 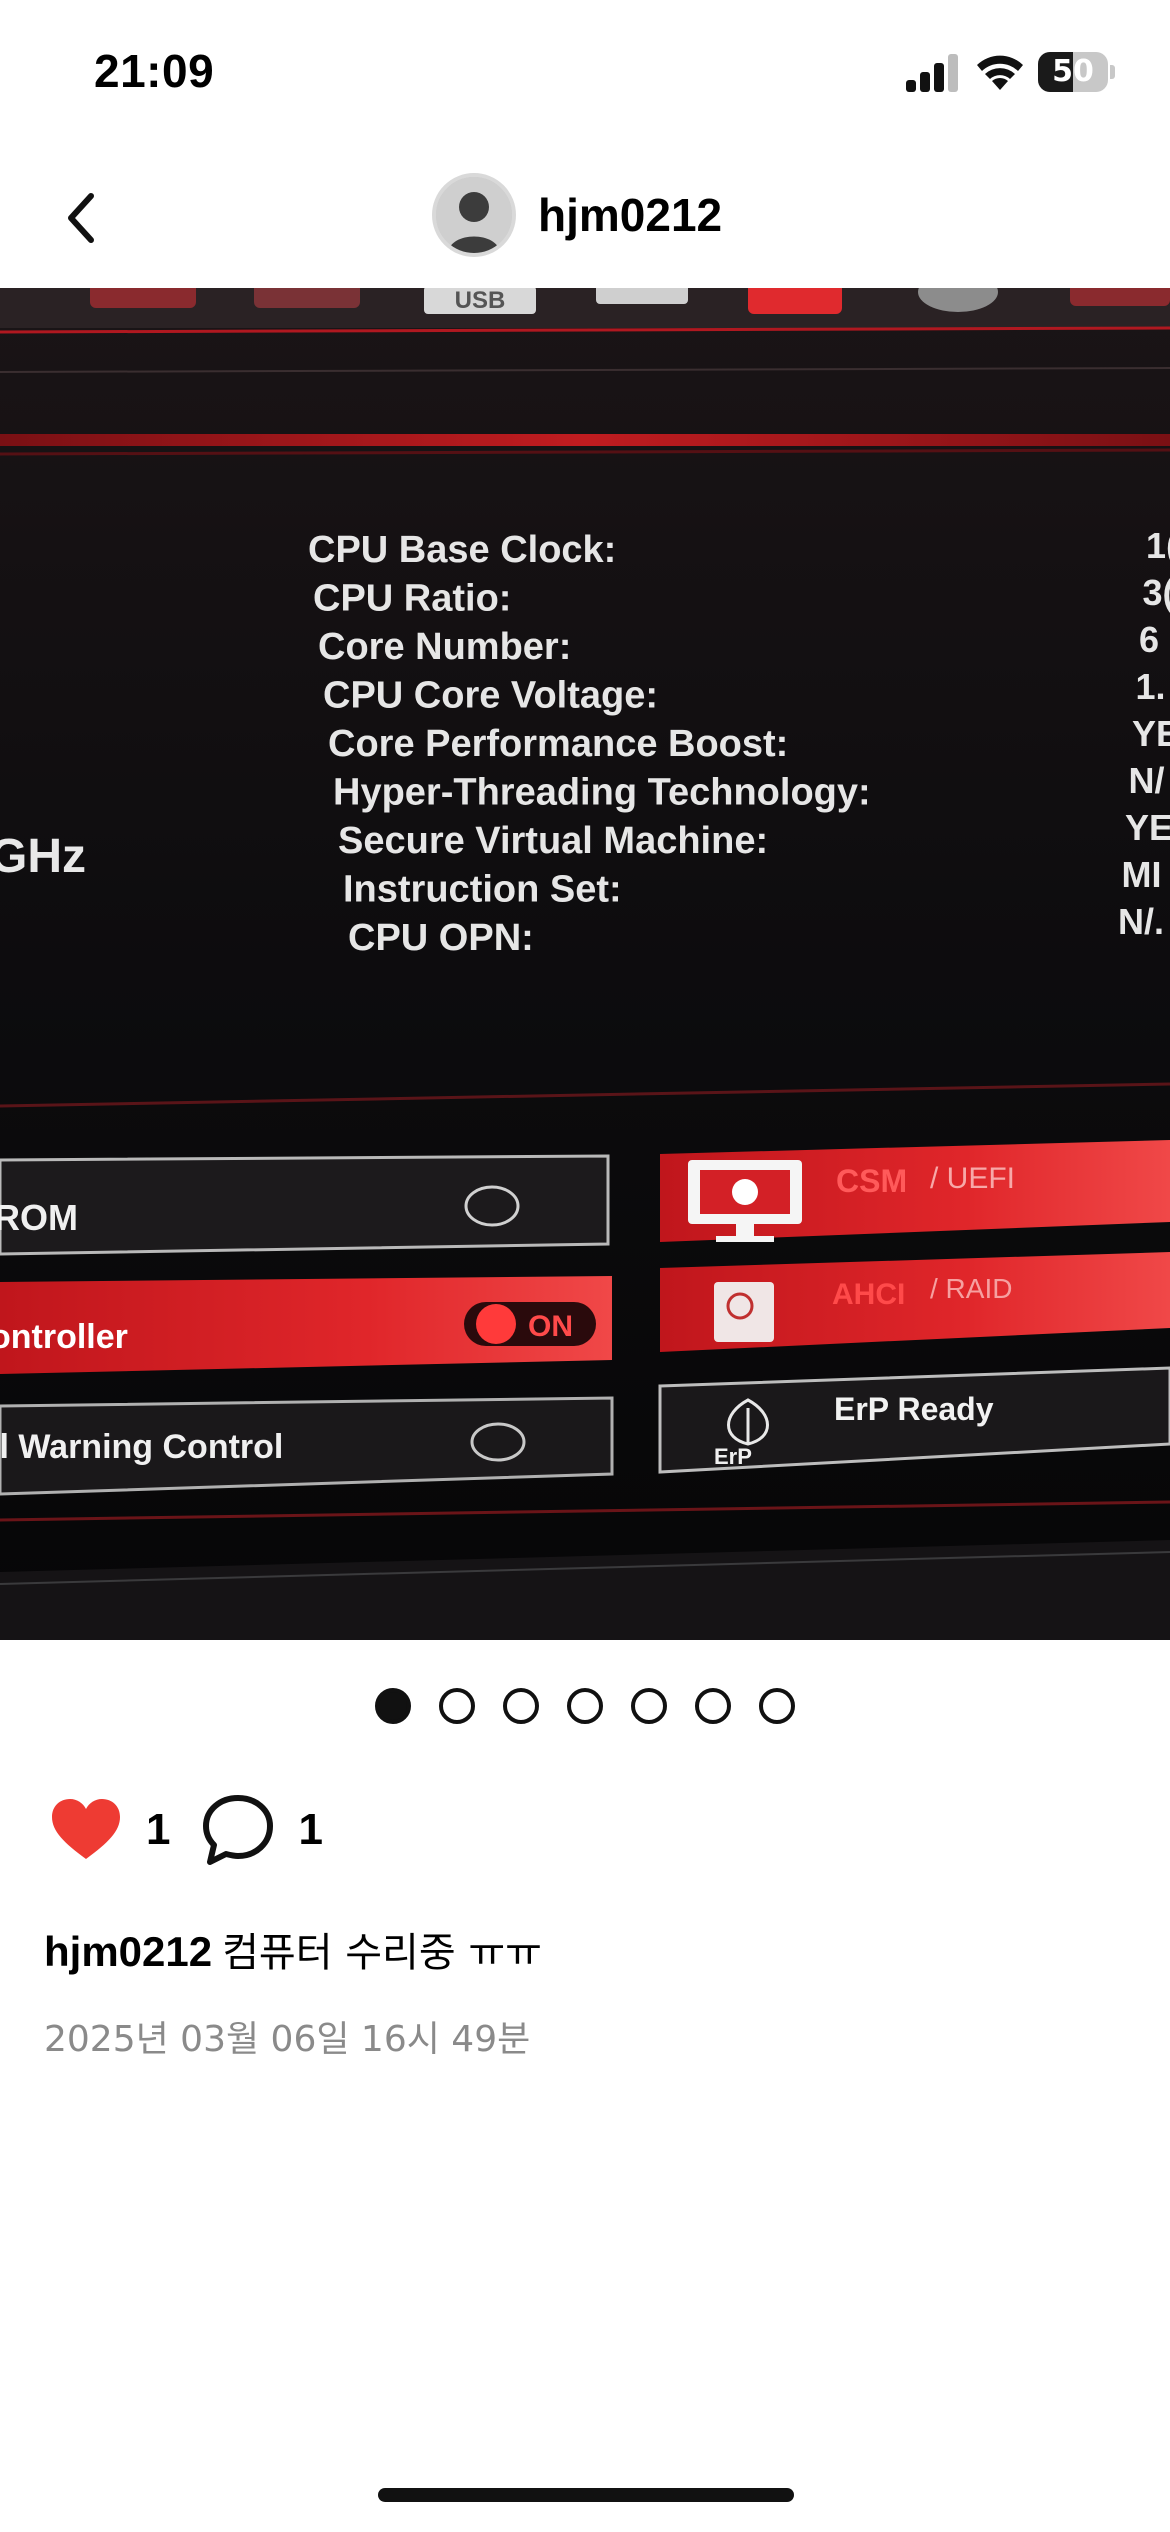 What do you see at coordinates (602, 793) in the screenshot?
I see `cpu-info-label: Hyper-Threading Technology:` at bounding box center [602, 793].